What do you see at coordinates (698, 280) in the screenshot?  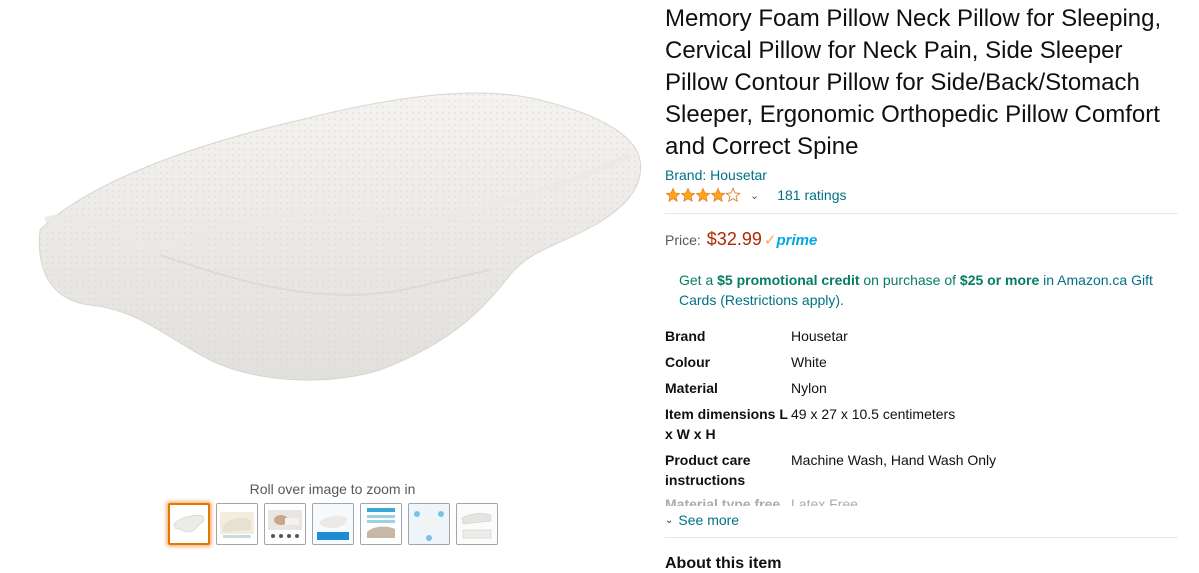 I see `promo-text-1: Get a` at bounding box center [698, 280].